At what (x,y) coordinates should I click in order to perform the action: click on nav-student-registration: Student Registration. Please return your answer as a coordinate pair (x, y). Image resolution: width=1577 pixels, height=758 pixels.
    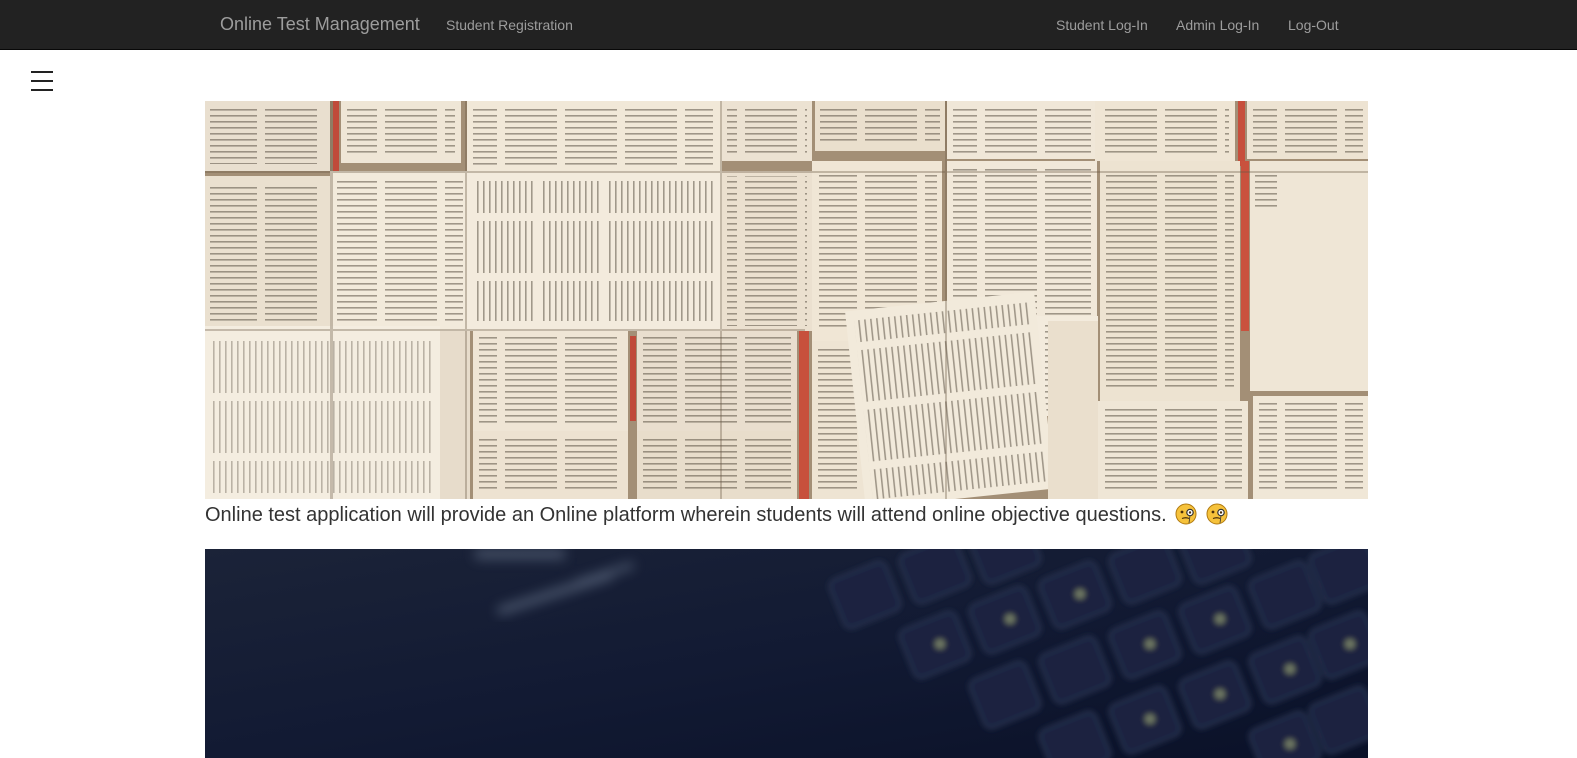
    Looking at the image, I should click on (509, 25).